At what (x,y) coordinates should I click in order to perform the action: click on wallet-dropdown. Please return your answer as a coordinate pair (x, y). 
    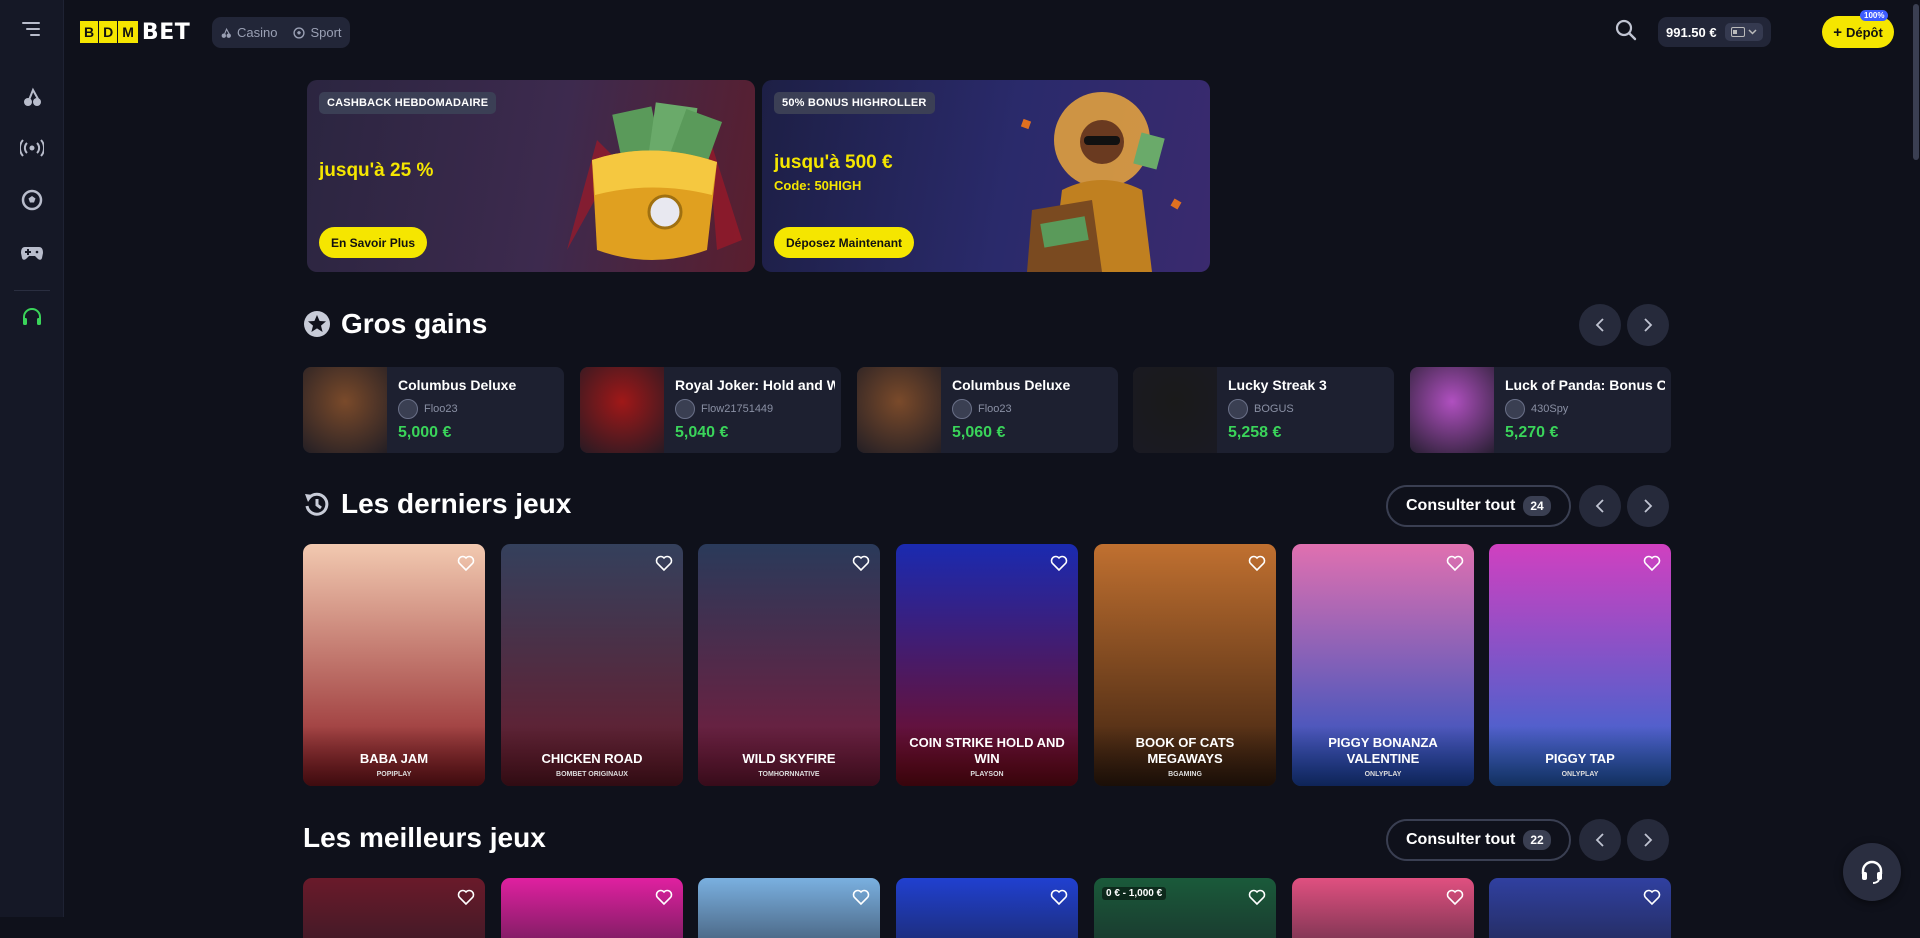
    Looking at the image, I should click on (1743, 32).